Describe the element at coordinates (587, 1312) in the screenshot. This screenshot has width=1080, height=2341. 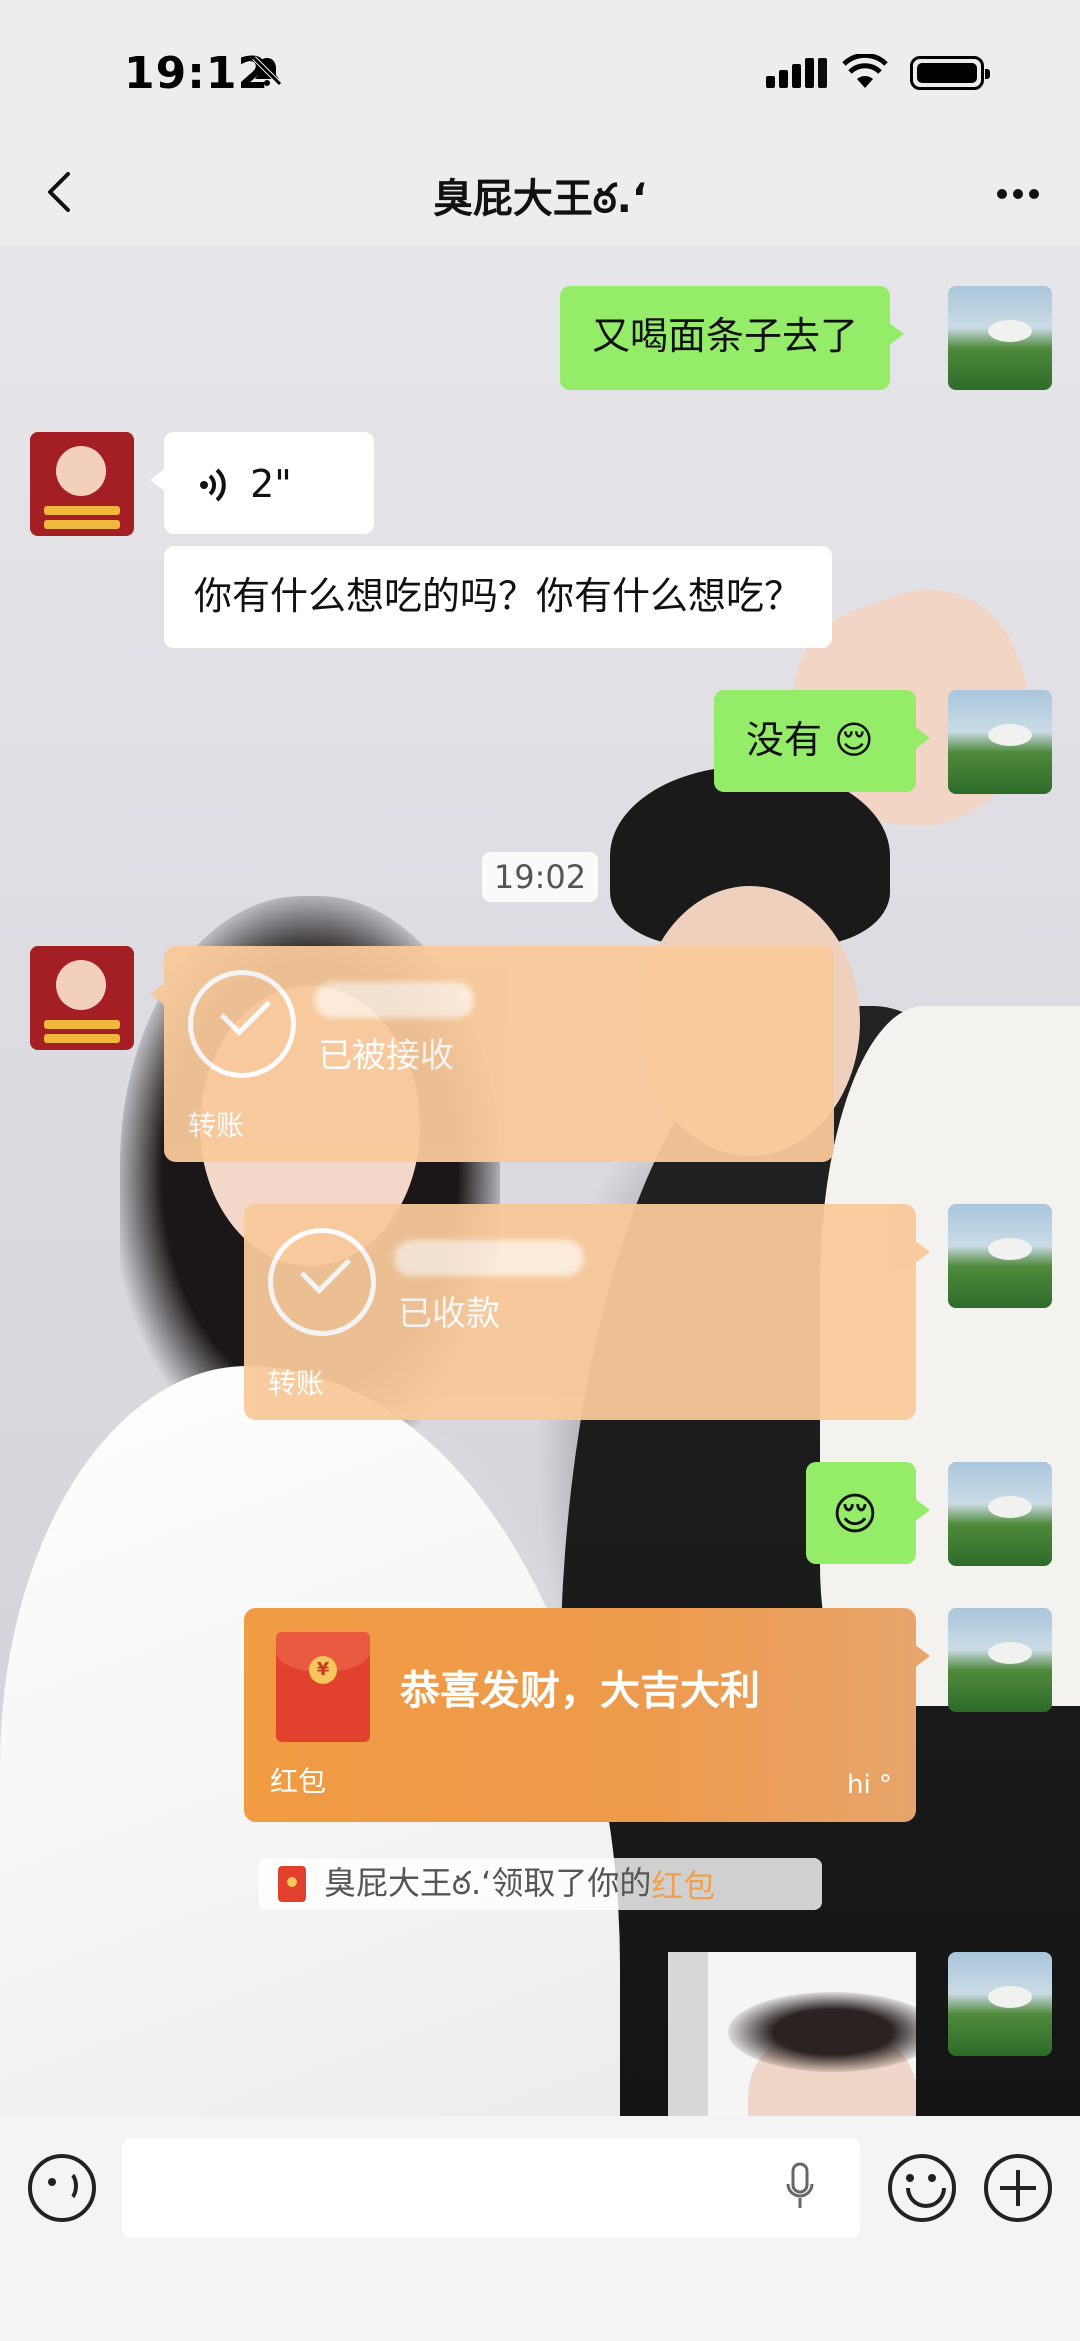
I see `transfer-card: 已收款 转账` at that location.